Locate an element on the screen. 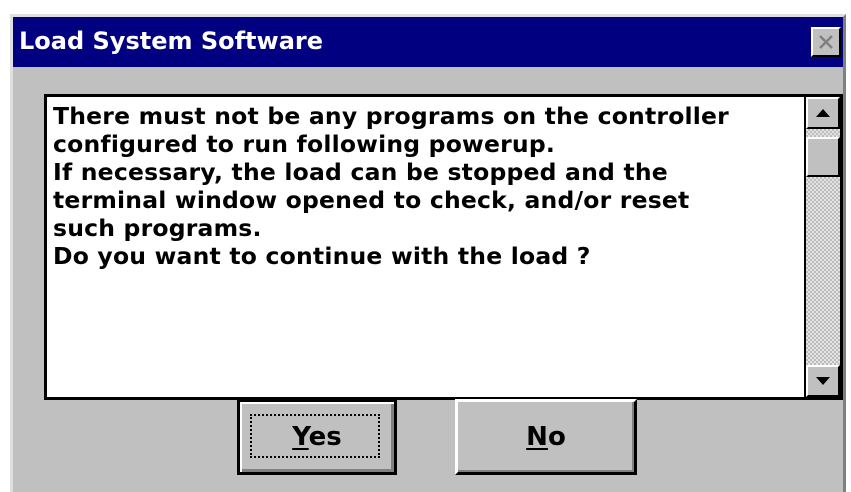 This screenshot has width=851, height=492. yes-button: Yes is located at coordinates (317, 437).